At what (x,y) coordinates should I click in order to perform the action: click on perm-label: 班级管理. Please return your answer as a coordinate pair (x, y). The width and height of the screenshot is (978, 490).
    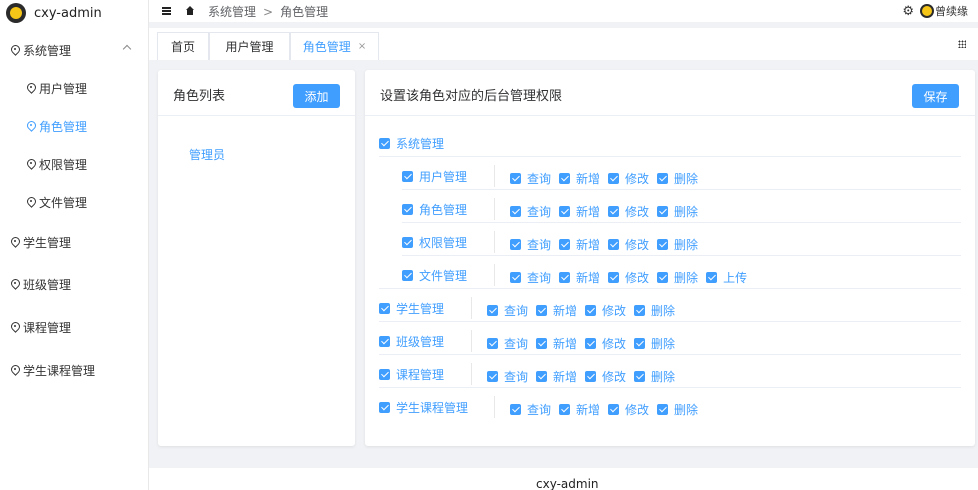
    Looking at the image, I should click on (420, 341).